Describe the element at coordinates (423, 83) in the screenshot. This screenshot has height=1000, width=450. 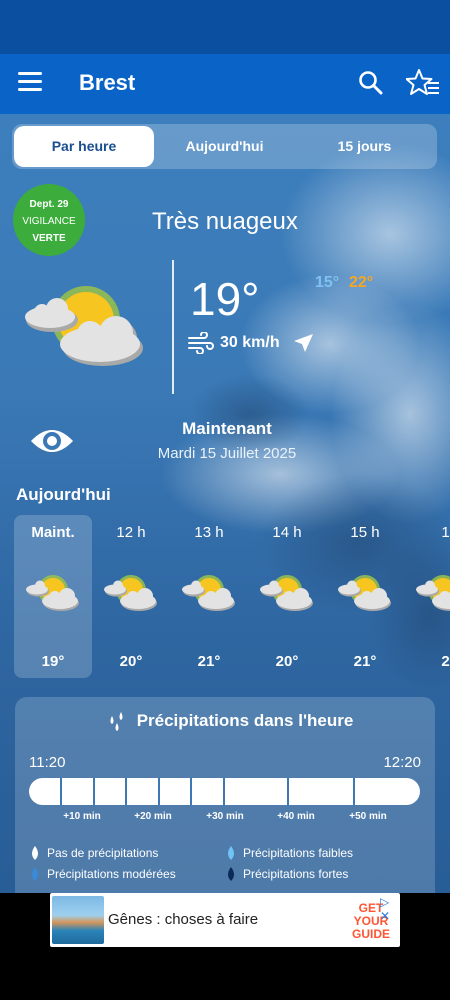
I see `star-list-icon` at that location.